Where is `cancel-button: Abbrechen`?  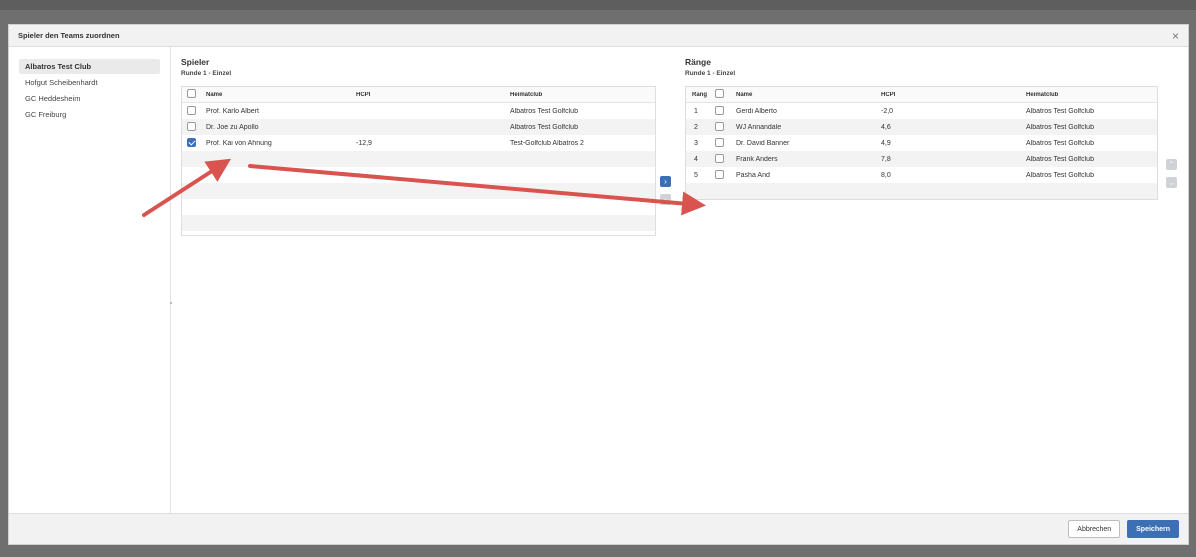 cancel-button: Abbrechen is located at coordinates (1094, 529).